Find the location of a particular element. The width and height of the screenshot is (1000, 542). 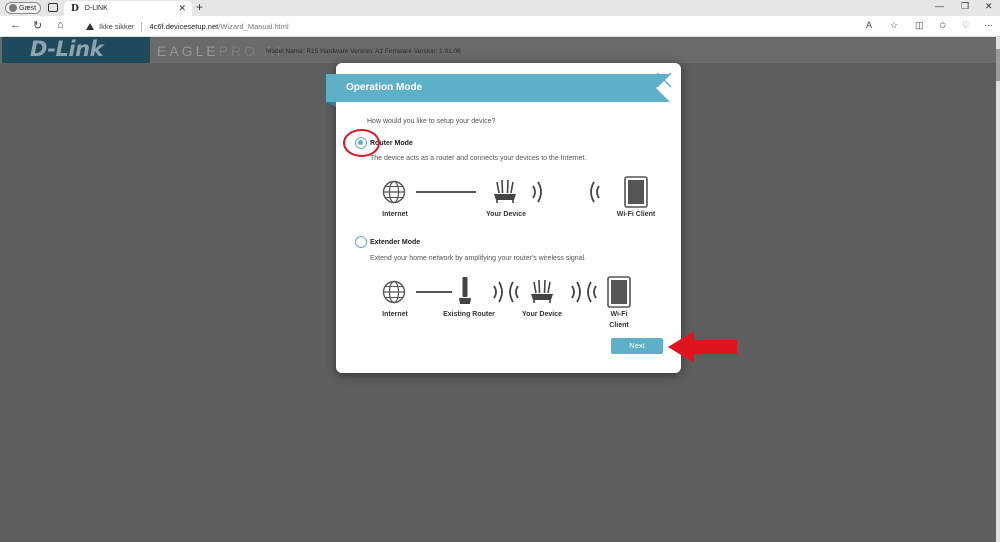

existing-router-caption: Existing Router is located at coordinates (469, 314).